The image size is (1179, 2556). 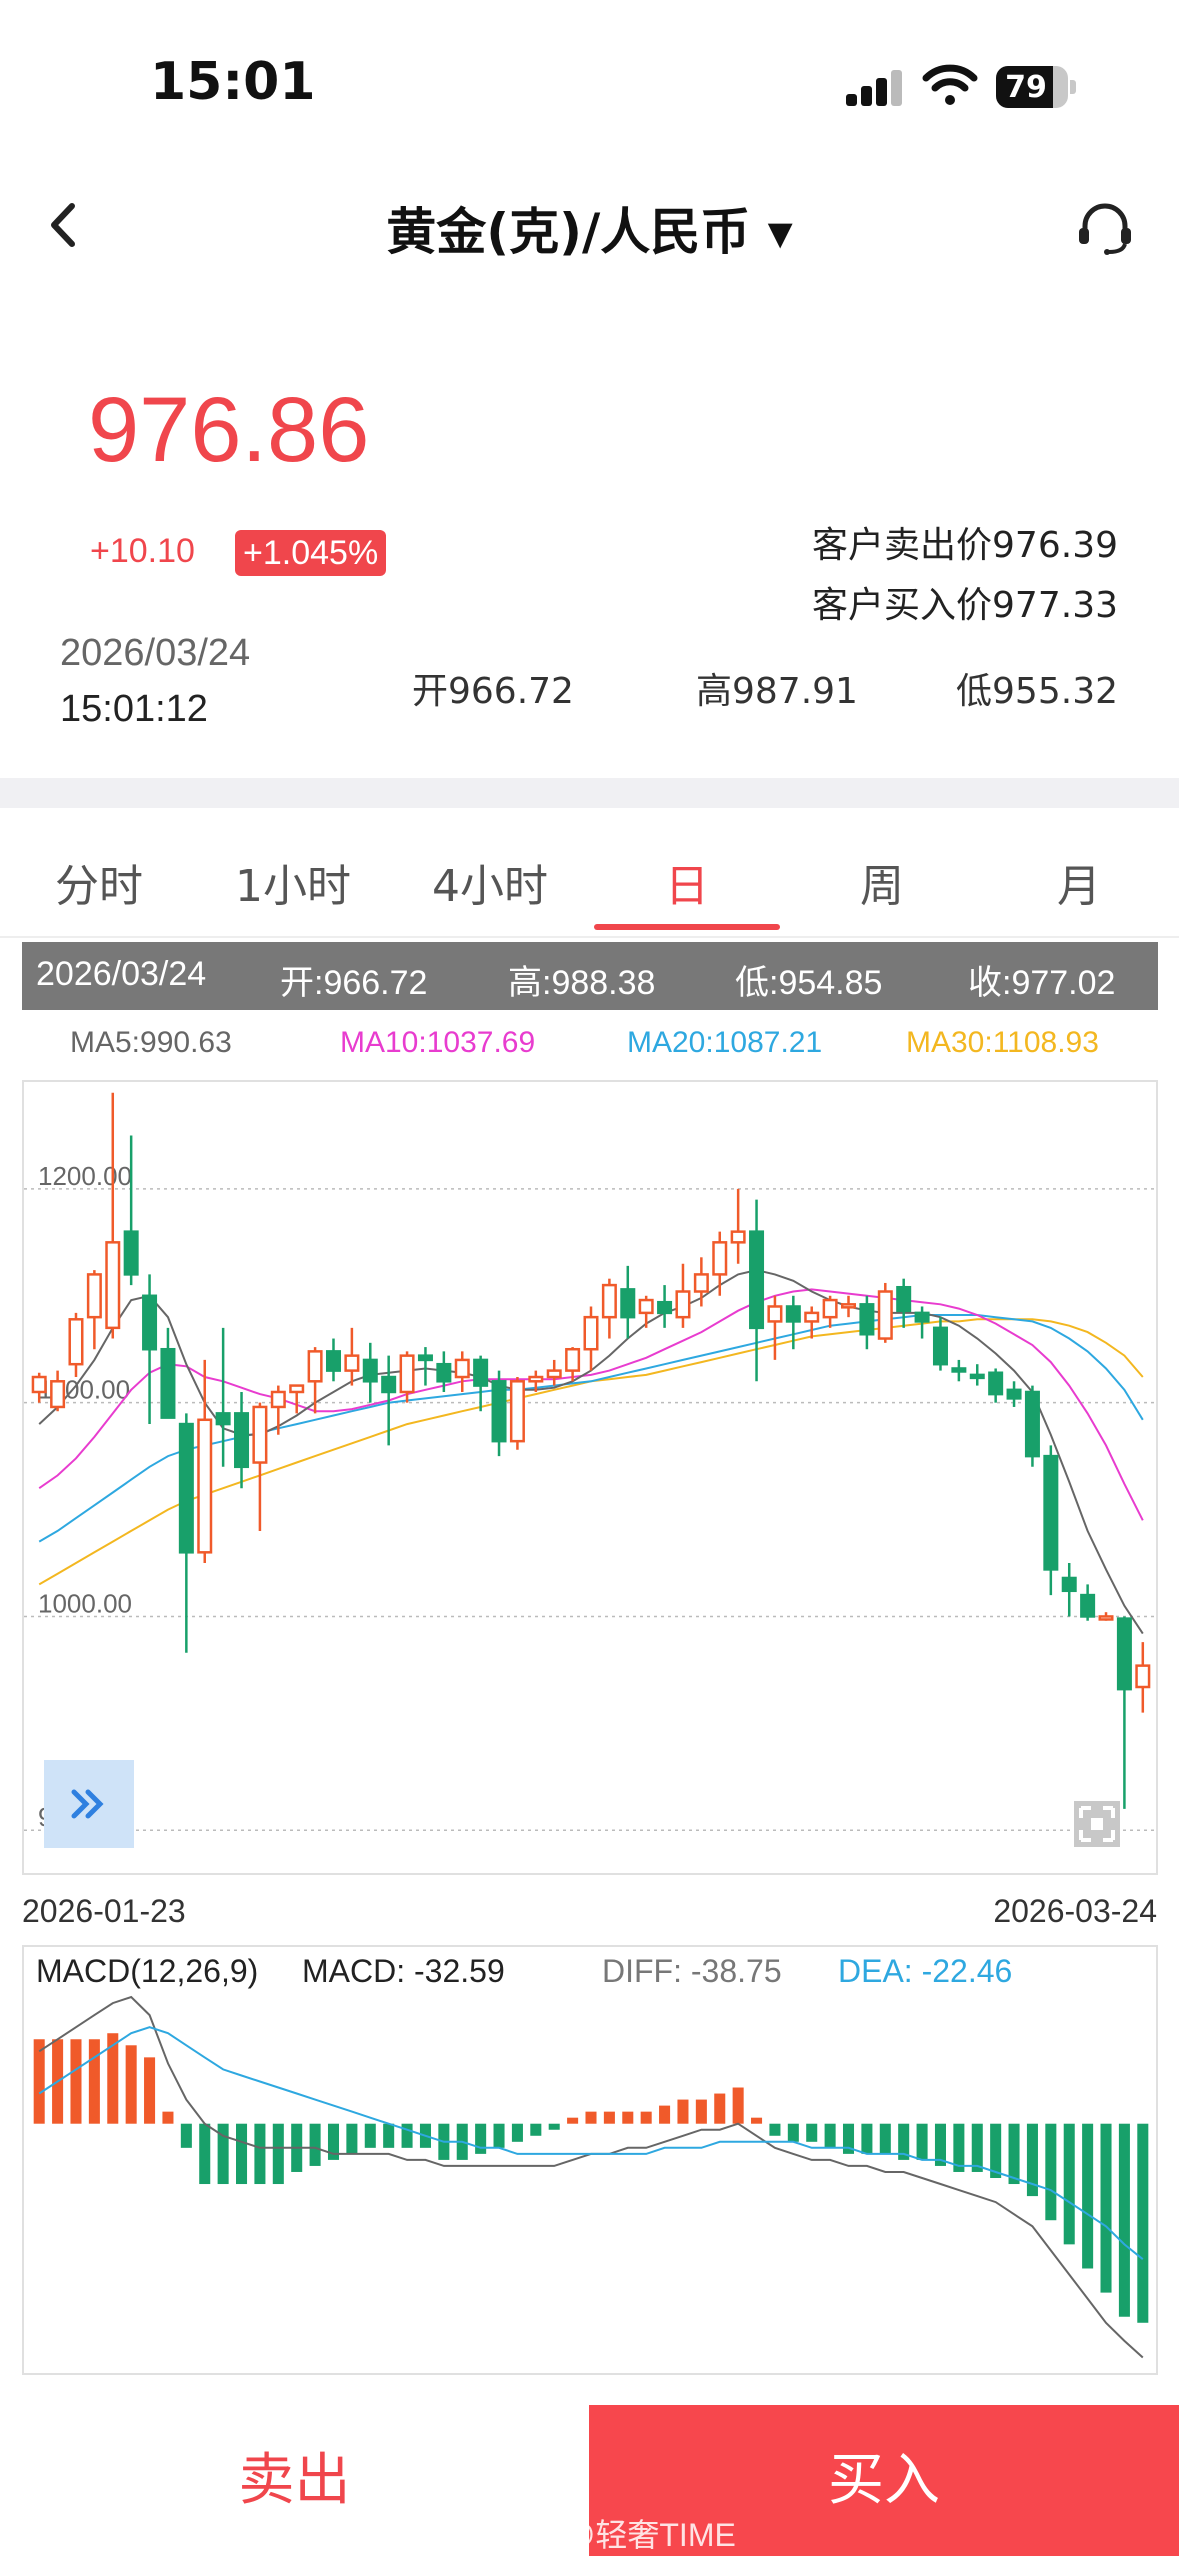 I want to click on macd-params-label: MACD(12,26,9), so click(x=147, y=1971).